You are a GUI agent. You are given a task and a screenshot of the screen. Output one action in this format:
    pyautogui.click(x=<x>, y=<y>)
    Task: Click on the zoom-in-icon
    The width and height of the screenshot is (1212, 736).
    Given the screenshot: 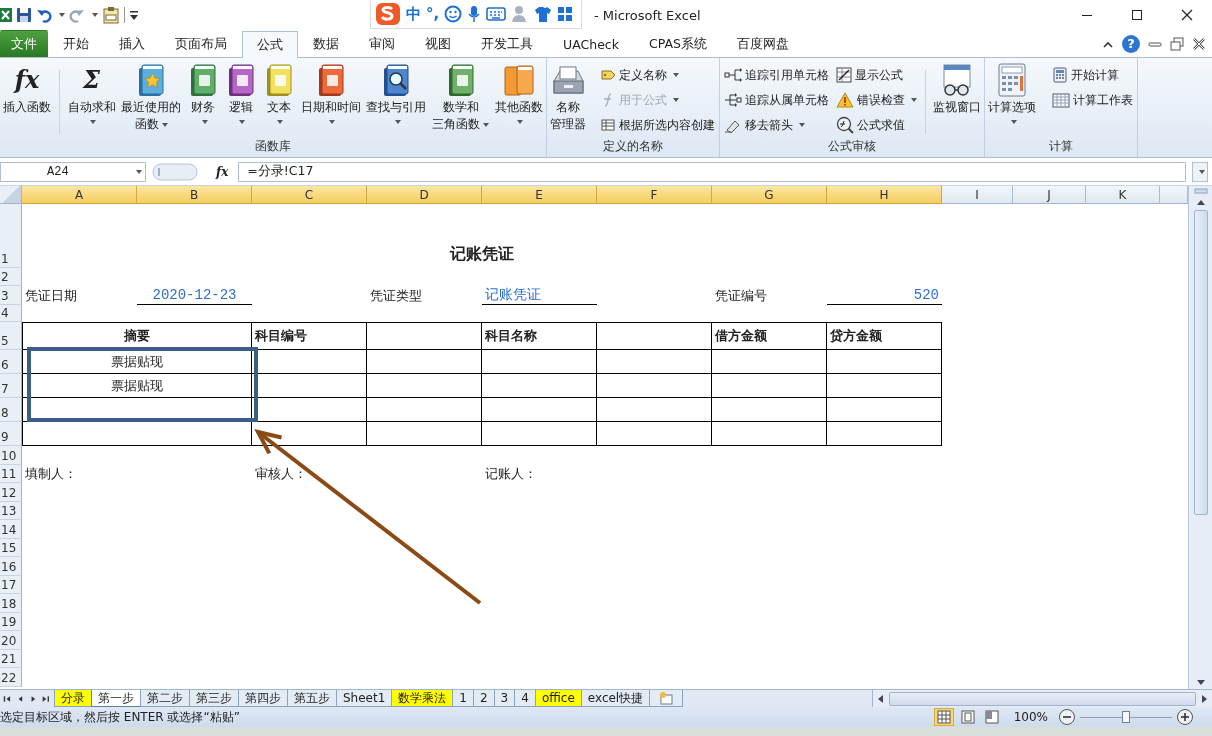 What is the action you would take?
    pyautogui.click(x=1185, y=717)
    